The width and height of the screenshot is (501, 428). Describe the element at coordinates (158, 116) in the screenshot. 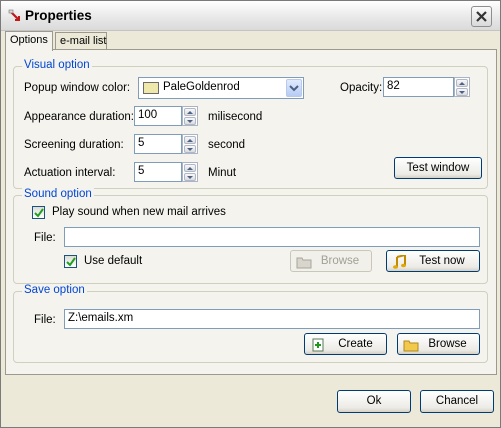

I see `appearance-duration-input: 100` at that location.